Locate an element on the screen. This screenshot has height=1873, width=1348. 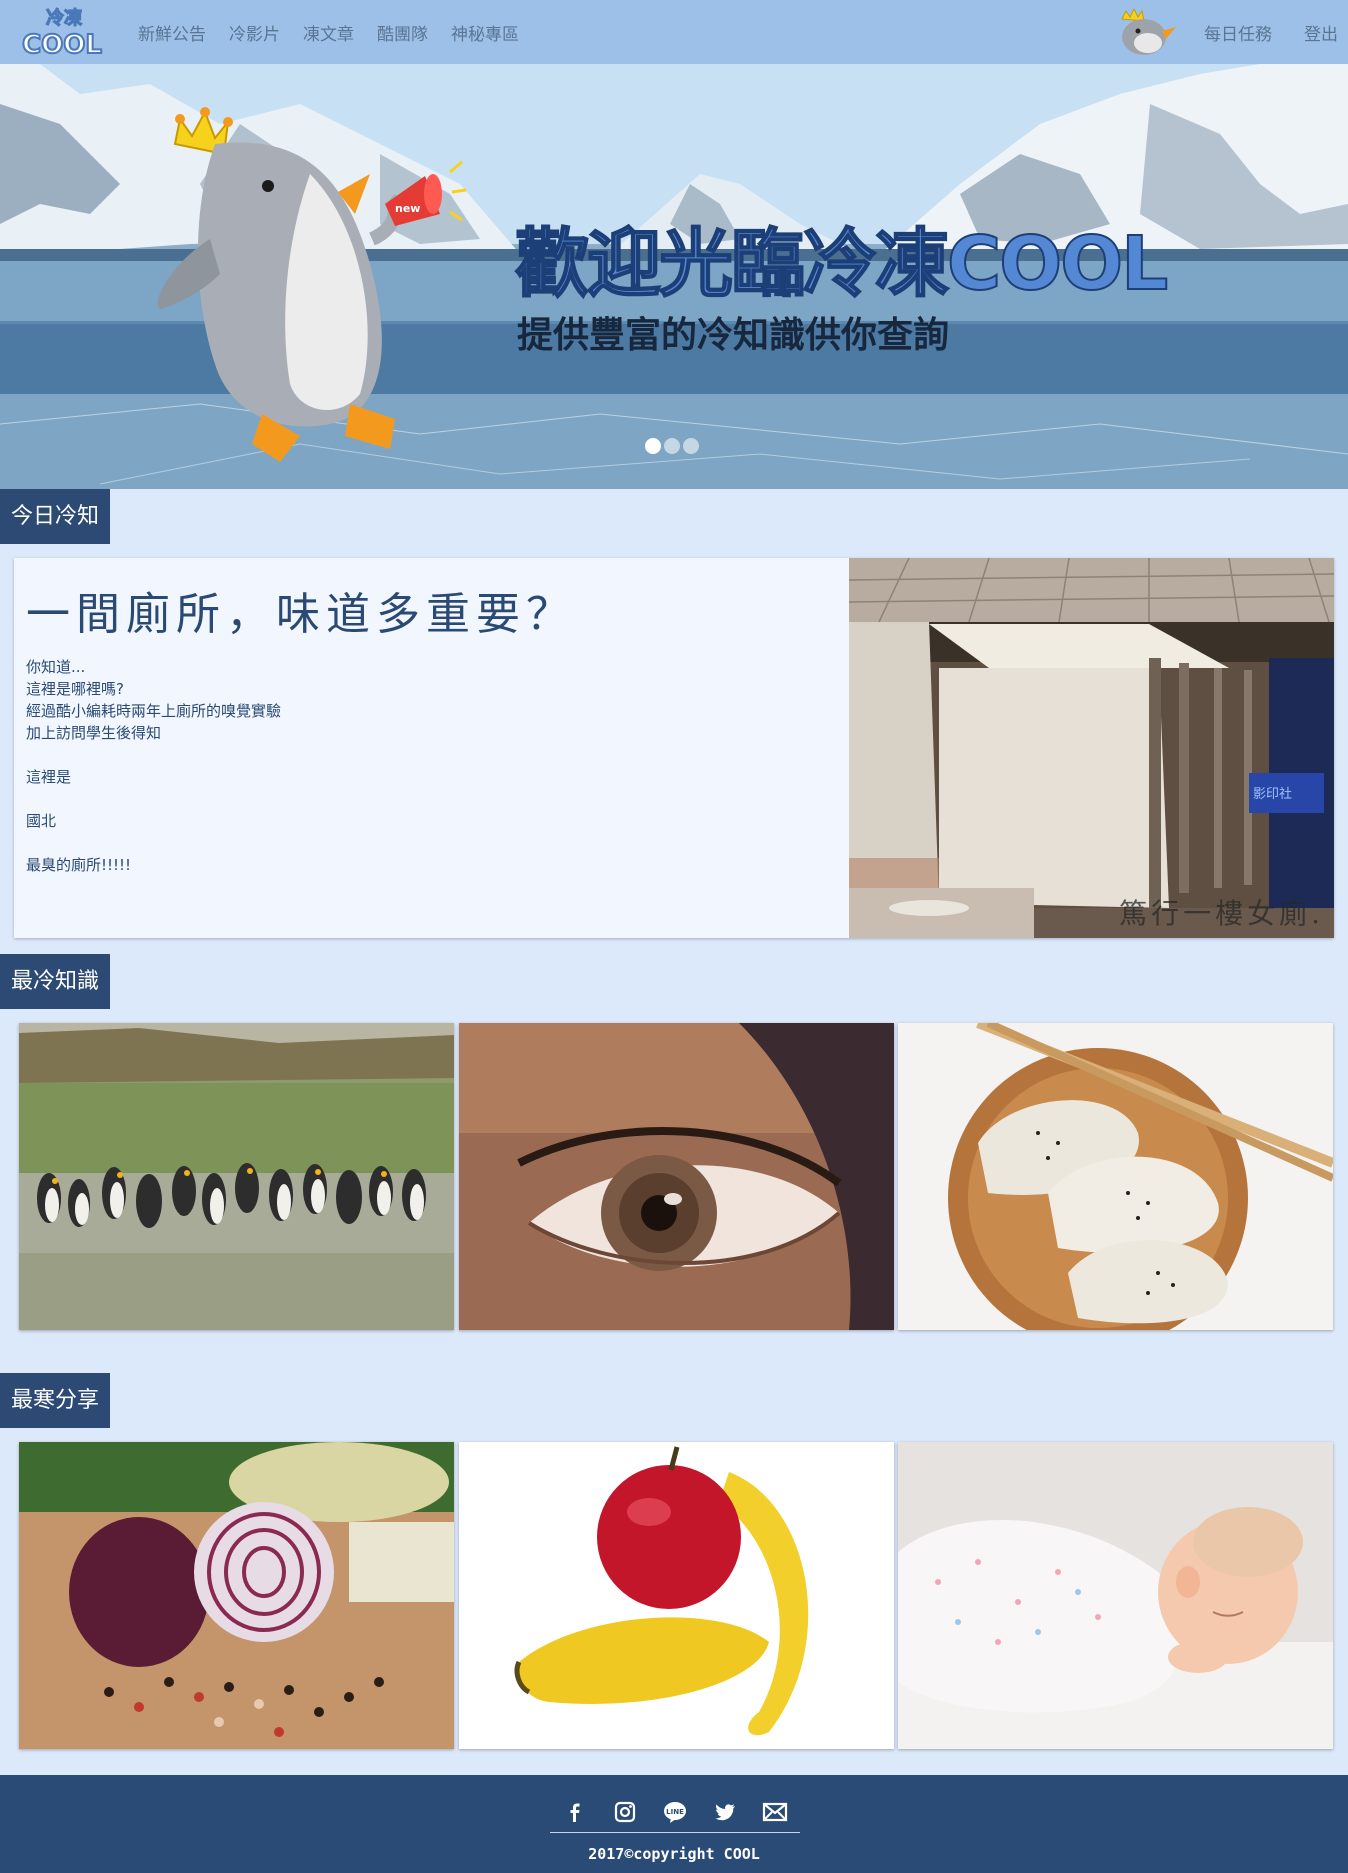
social-links: LINE is located at coordinates (675, 1812).